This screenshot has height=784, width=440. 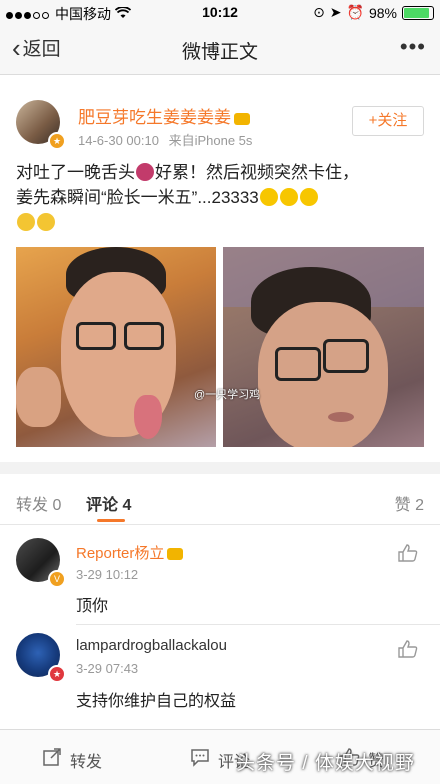 I want to click on photo-mouth, so click(x=341, y=417).